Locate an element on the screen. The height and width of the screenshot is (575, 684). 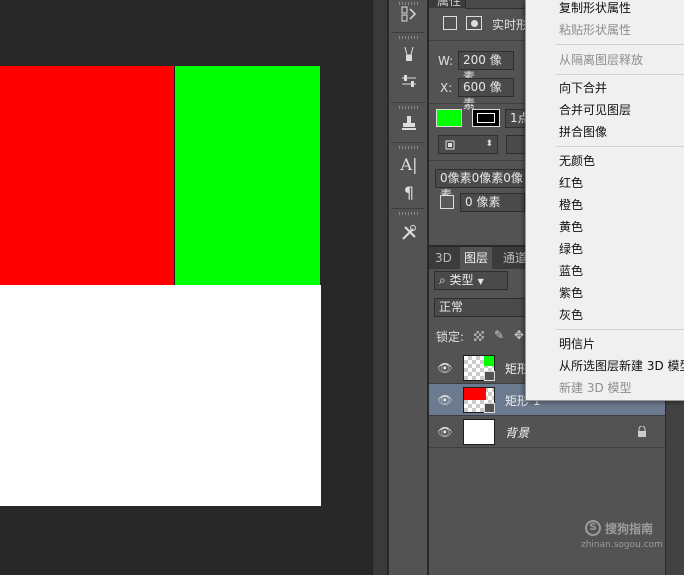
menu-item-copy-shape-attributes: 复制形状属性 is located at coordinates (595, 8).